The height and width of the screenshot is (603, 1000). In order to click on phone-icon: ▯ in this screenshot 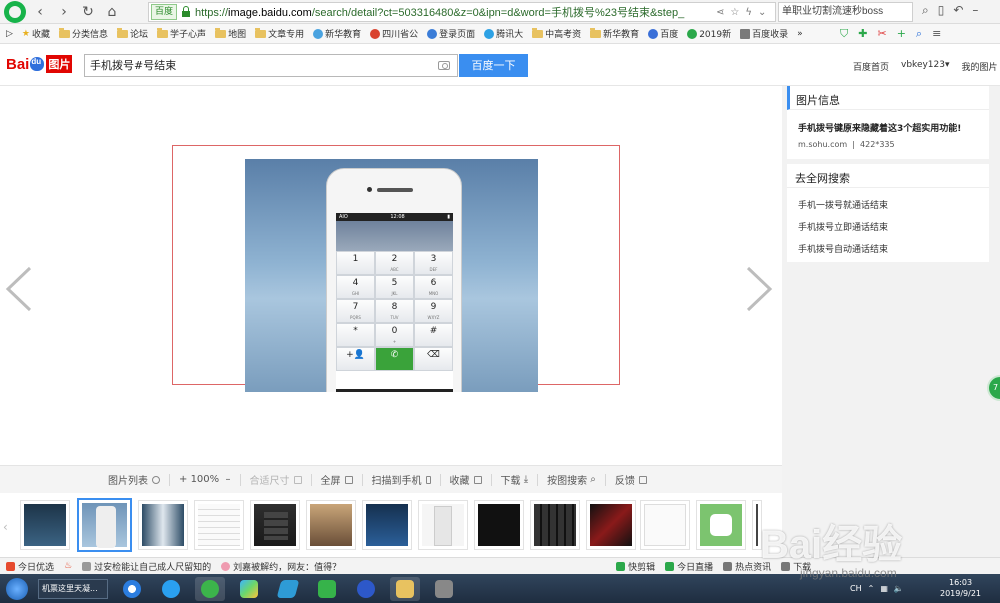, I will do `click(941, 10)`.